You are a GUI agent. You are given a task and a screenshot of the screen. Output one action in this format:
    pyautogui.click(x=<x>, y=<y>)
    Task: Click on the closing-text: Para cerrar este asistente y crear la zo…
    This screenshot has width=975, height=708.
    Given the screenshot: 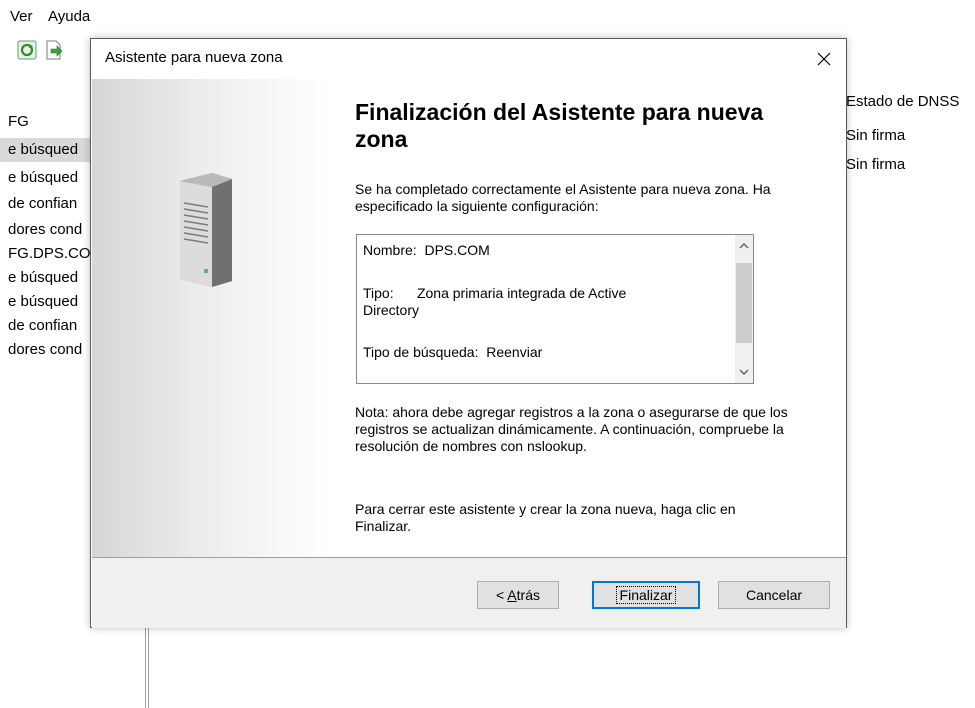 What is the action you would take?
    pyautogui.click(x=545, y=517)
    